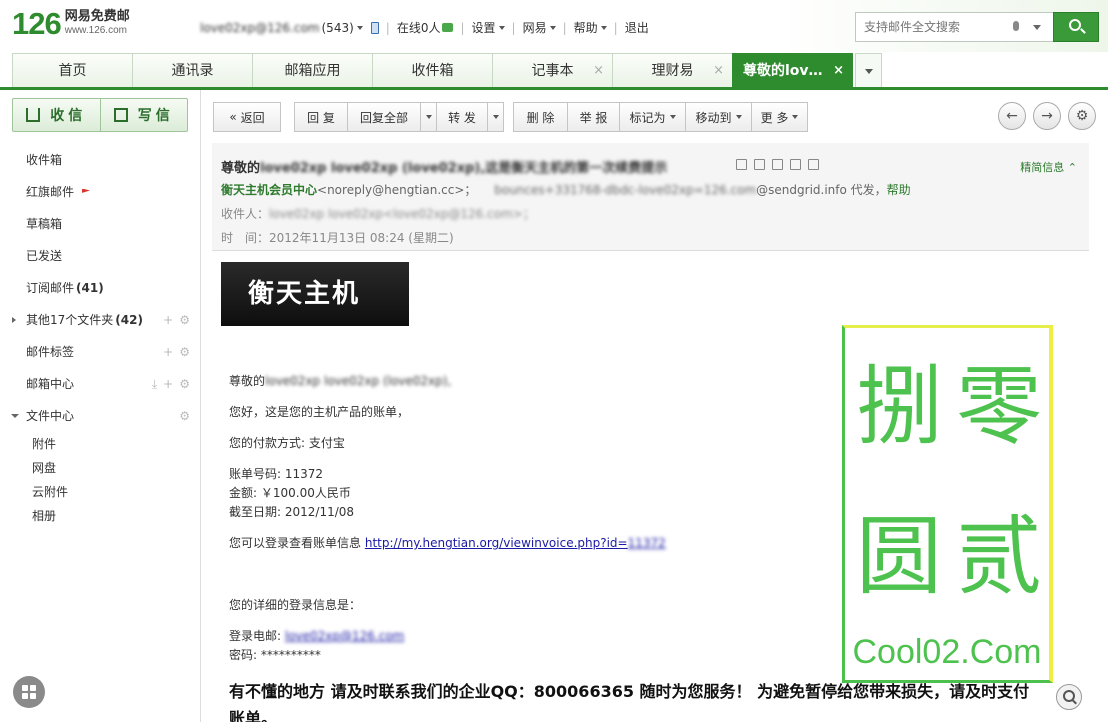 The width and height of the screenshot is (1108, 722). What do you see at coordinates (432, 70) in the screenshot?
I see `tab-inbox: 收件箱` at bounding box center [432, 70].